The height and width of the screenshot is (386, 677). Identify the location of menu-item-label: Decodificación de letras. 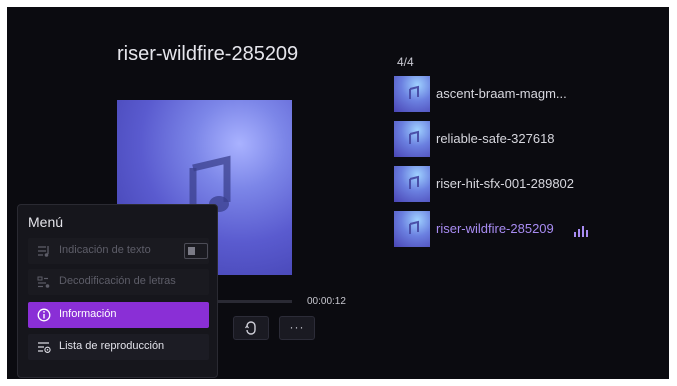
(117, 281).